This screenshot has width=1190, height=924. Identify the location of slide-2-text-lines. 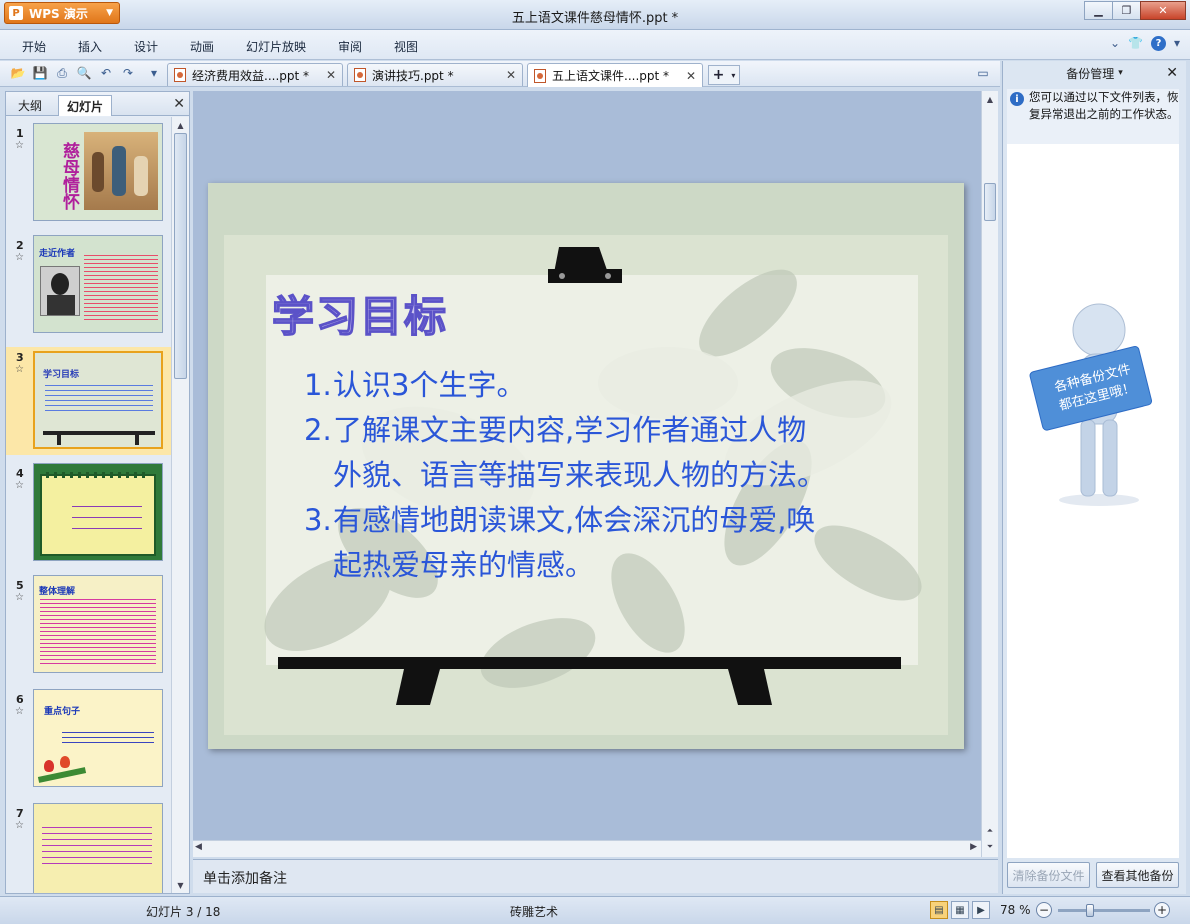
(121, 287).